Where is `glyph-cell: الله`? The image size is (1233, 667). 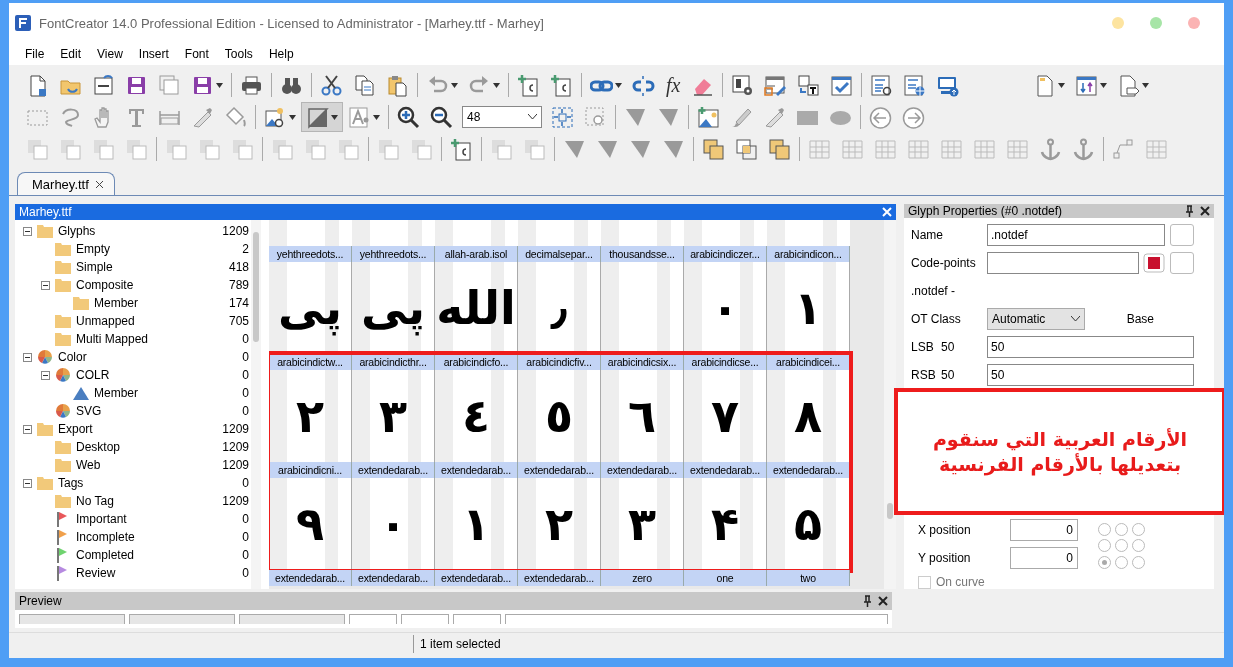
glyph-cell: الله is located at coordinates (476, 308).